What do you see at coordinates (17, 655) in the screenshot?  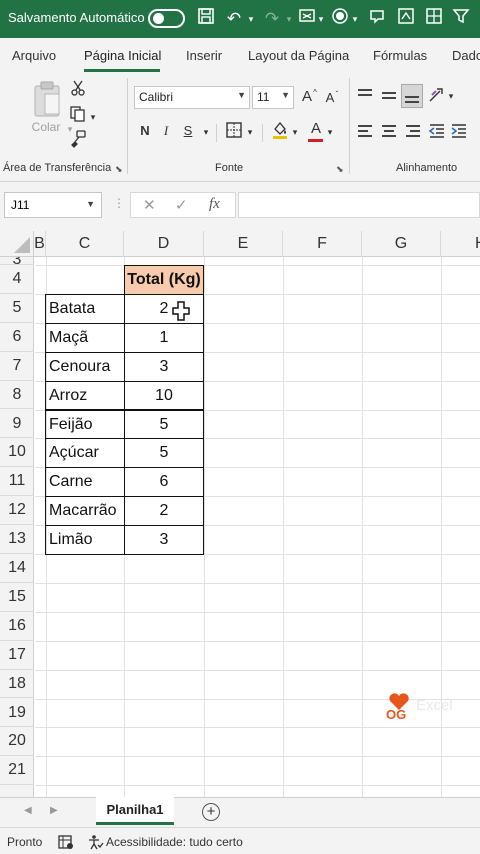 I see `row-header-17: 17` at bounding box center [17, 655].